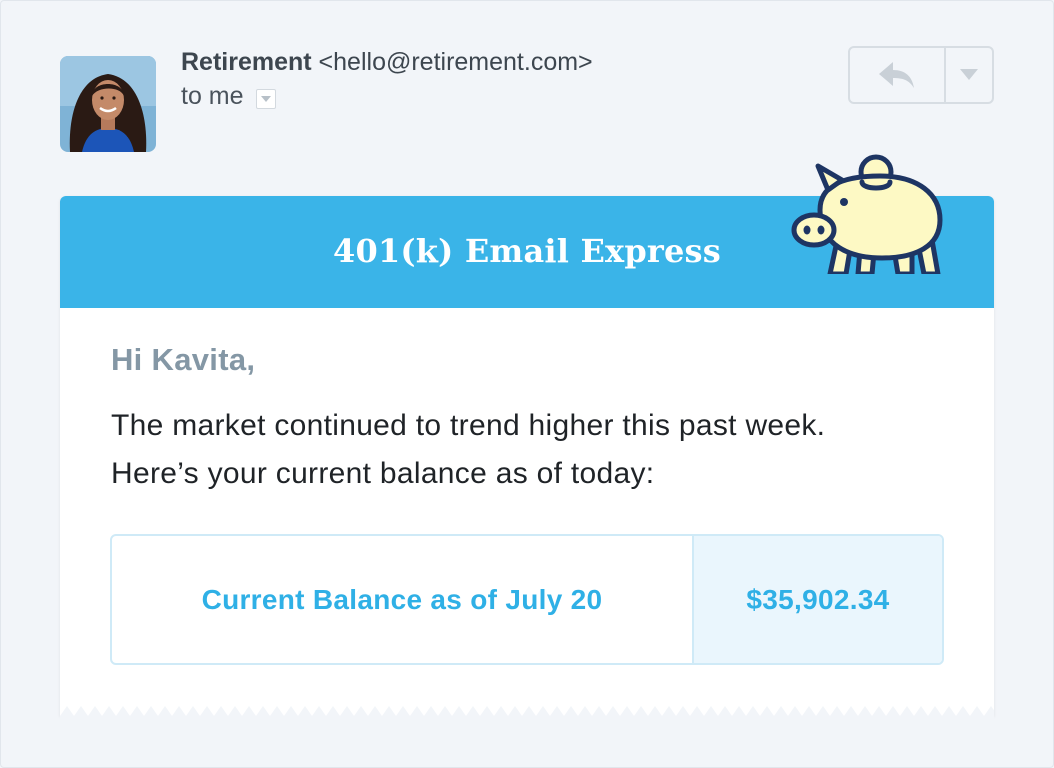  Describe the element at coordinates (183, 359) in the screenshot. I see `greeting: Hi Kavita,` at that location.